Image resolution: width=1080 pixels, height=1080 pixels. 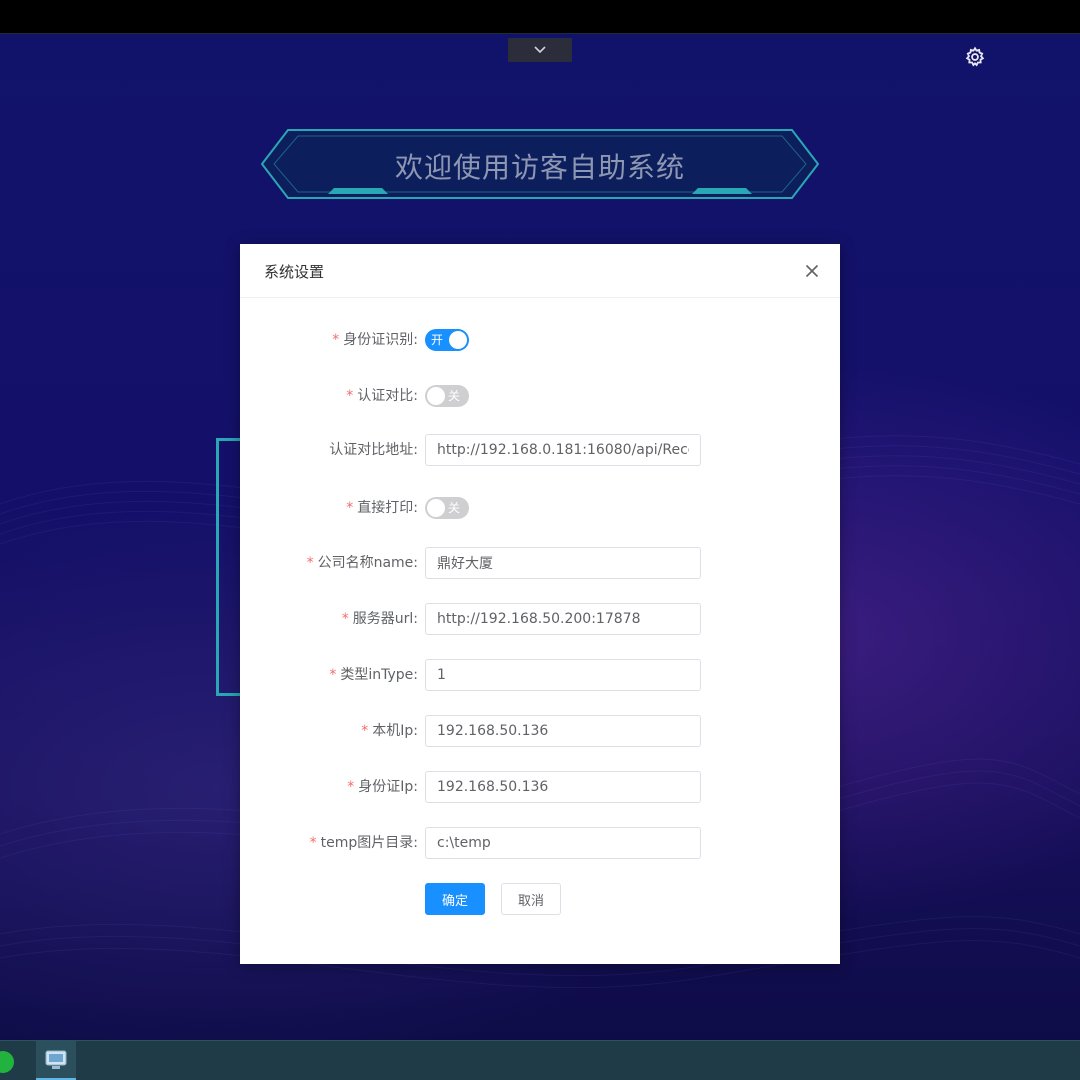 I want to click on auth-compare-url-input, so click(x=563, y=450).